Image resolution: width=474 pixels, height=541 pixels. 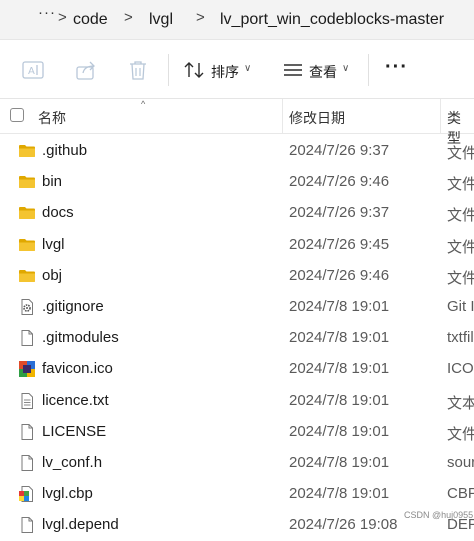 What do you see at coordinates (237, 213) in the screenshot?
I see `list-item: docs 2024/7/26 9:37 文件` at bounding box center [237, 213].